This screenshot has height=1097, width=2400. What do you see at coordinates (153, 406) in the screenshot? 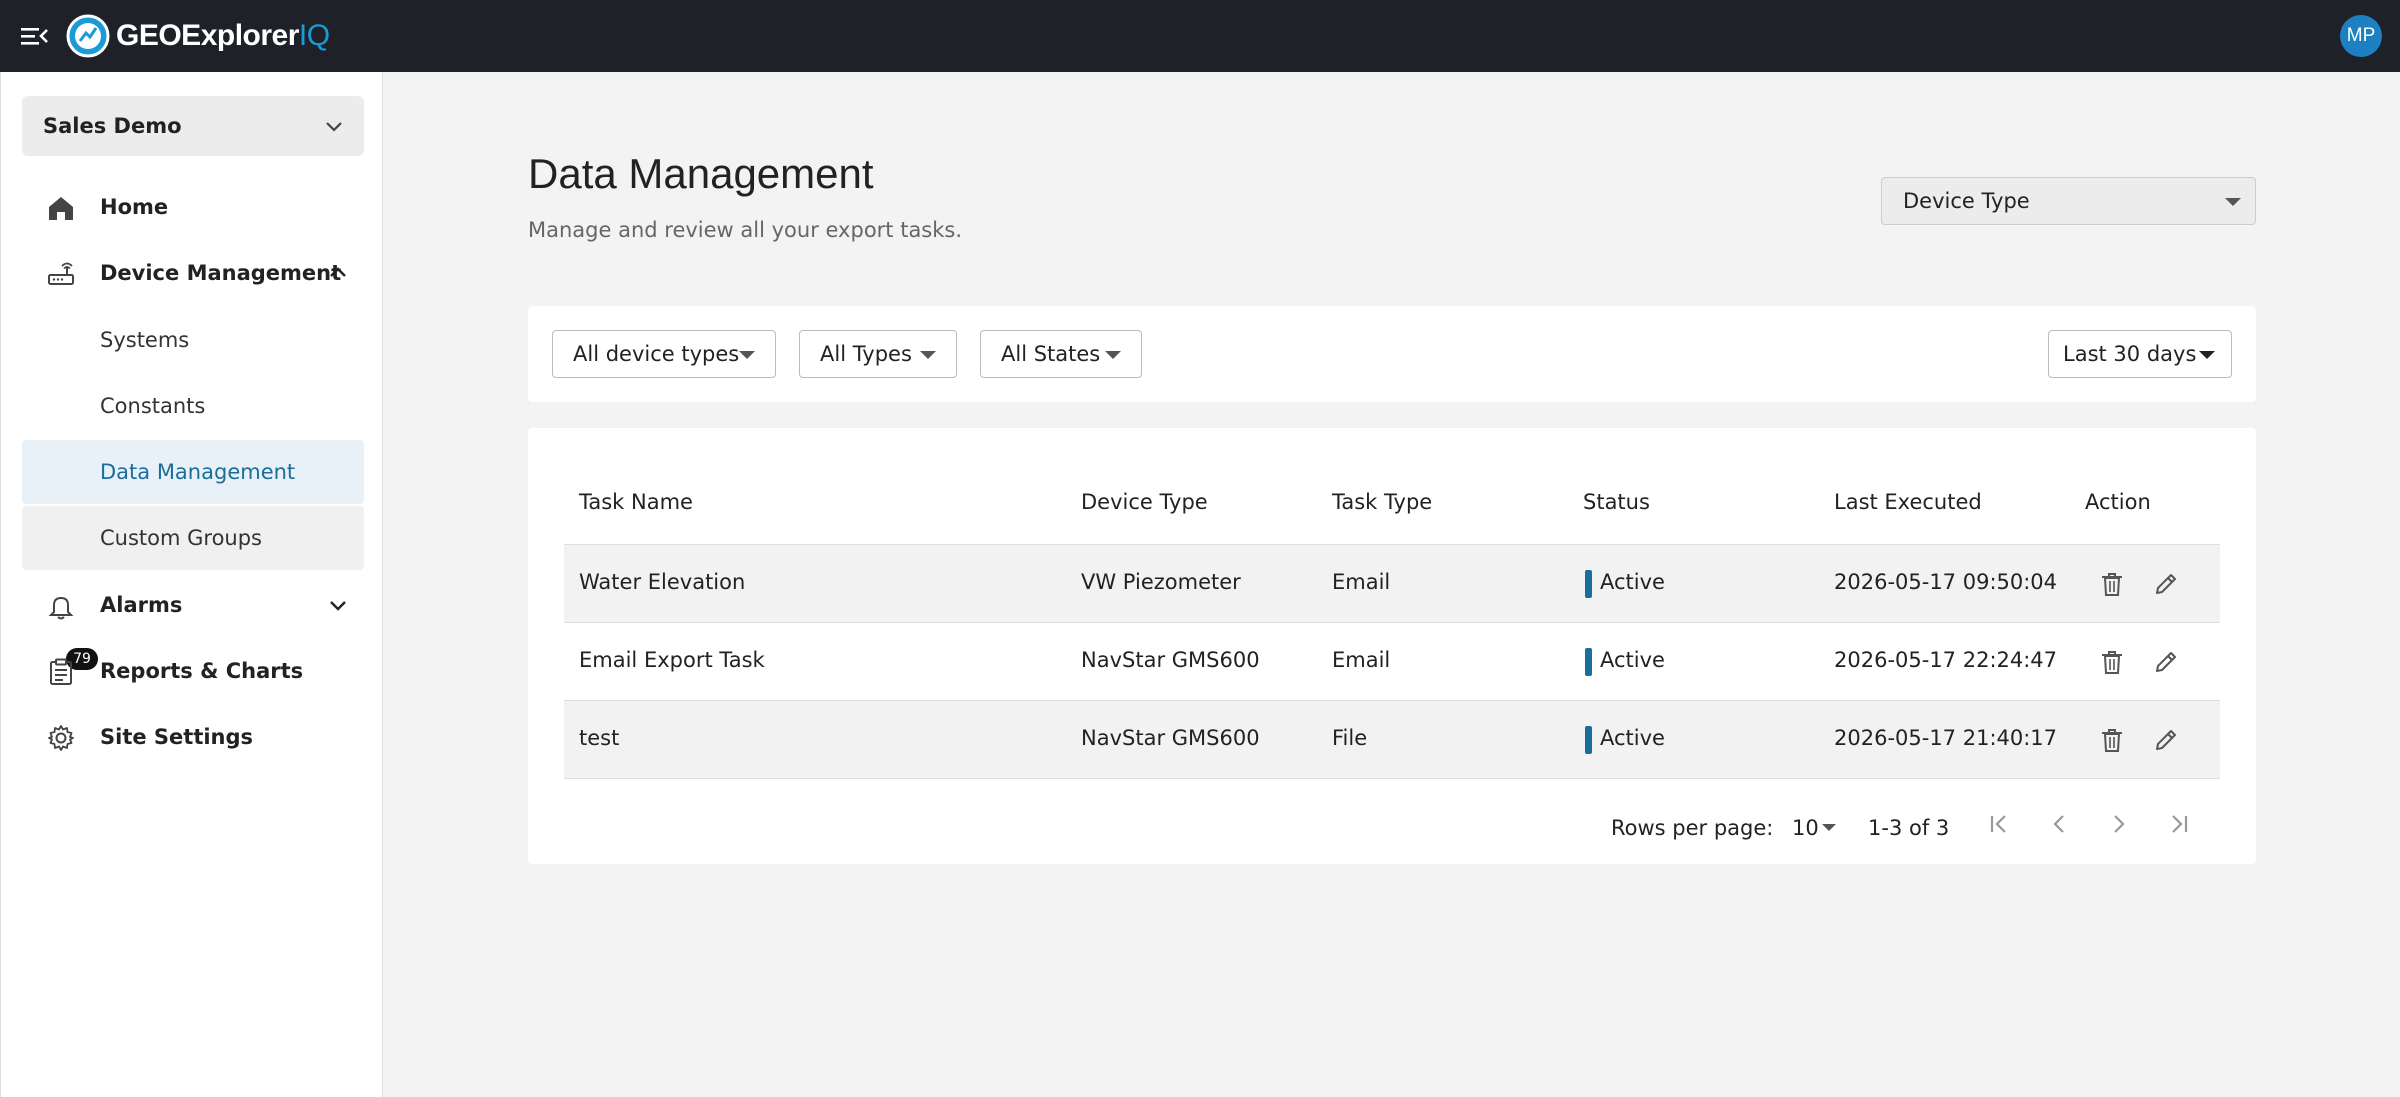
I see `sidebar-item-label: Constants` at bounding box center [153, 406].